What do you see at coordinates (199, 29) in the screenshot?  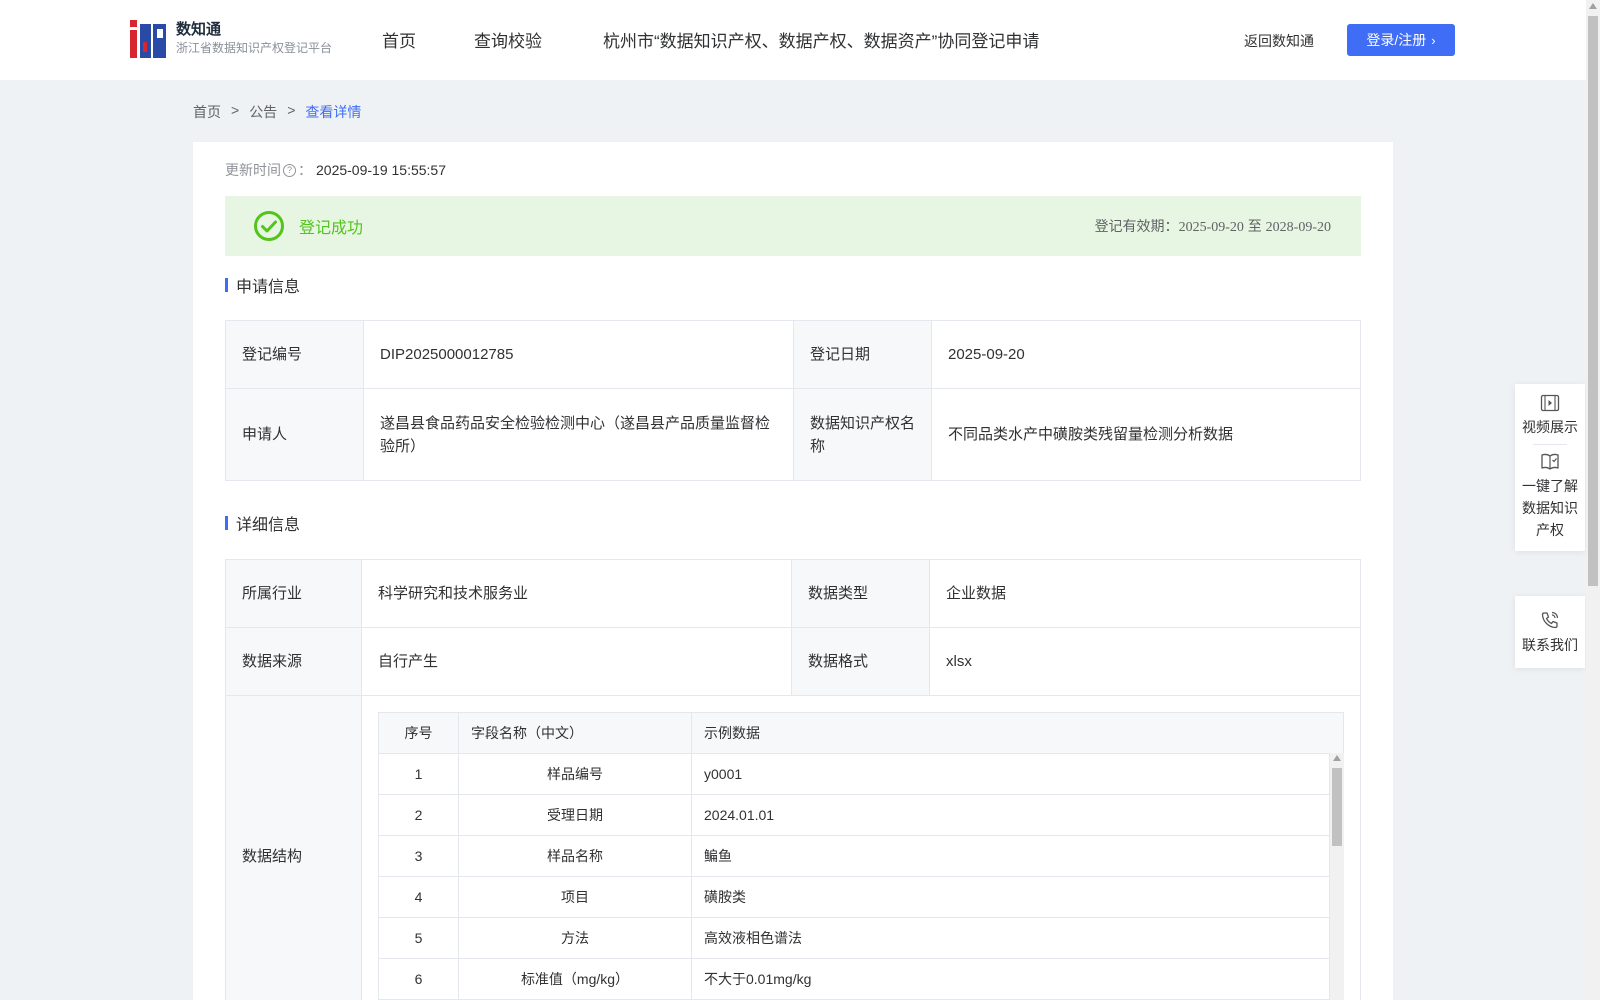 I see `brand-name: 数知通` at bounding box center [199, 29].